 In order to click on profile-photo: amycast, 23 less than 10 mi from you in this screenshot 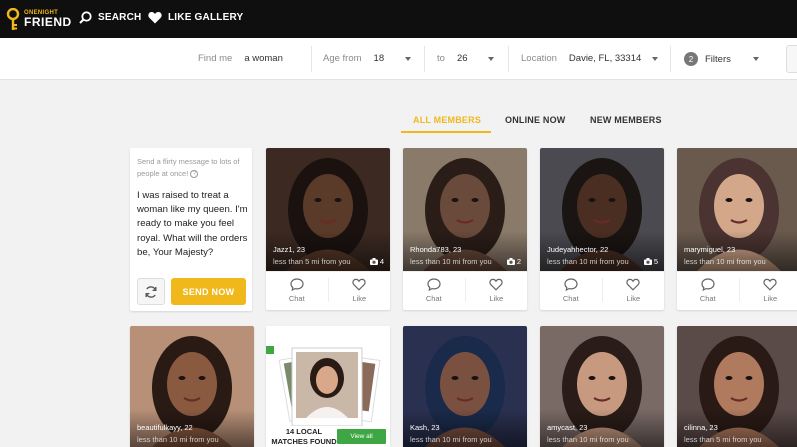, I will do `click(602, 386)`.